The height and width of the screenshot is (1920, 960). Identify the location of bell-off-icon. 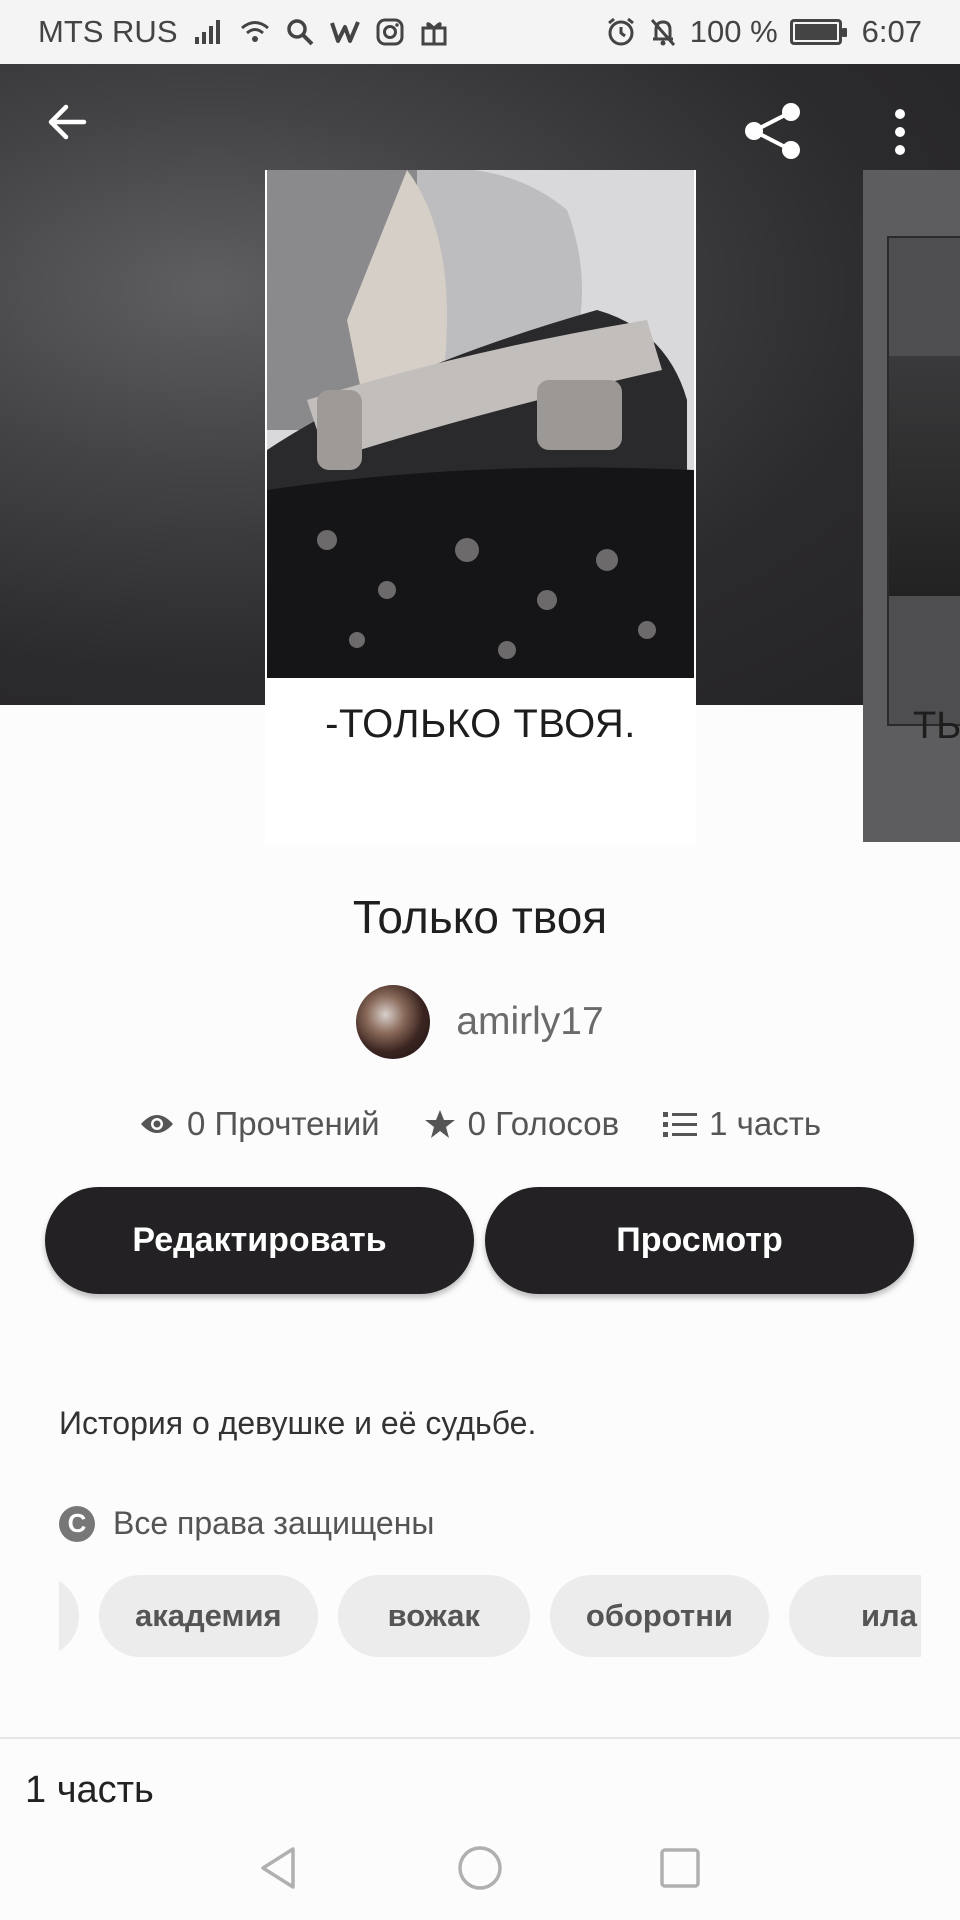
(663, 32).